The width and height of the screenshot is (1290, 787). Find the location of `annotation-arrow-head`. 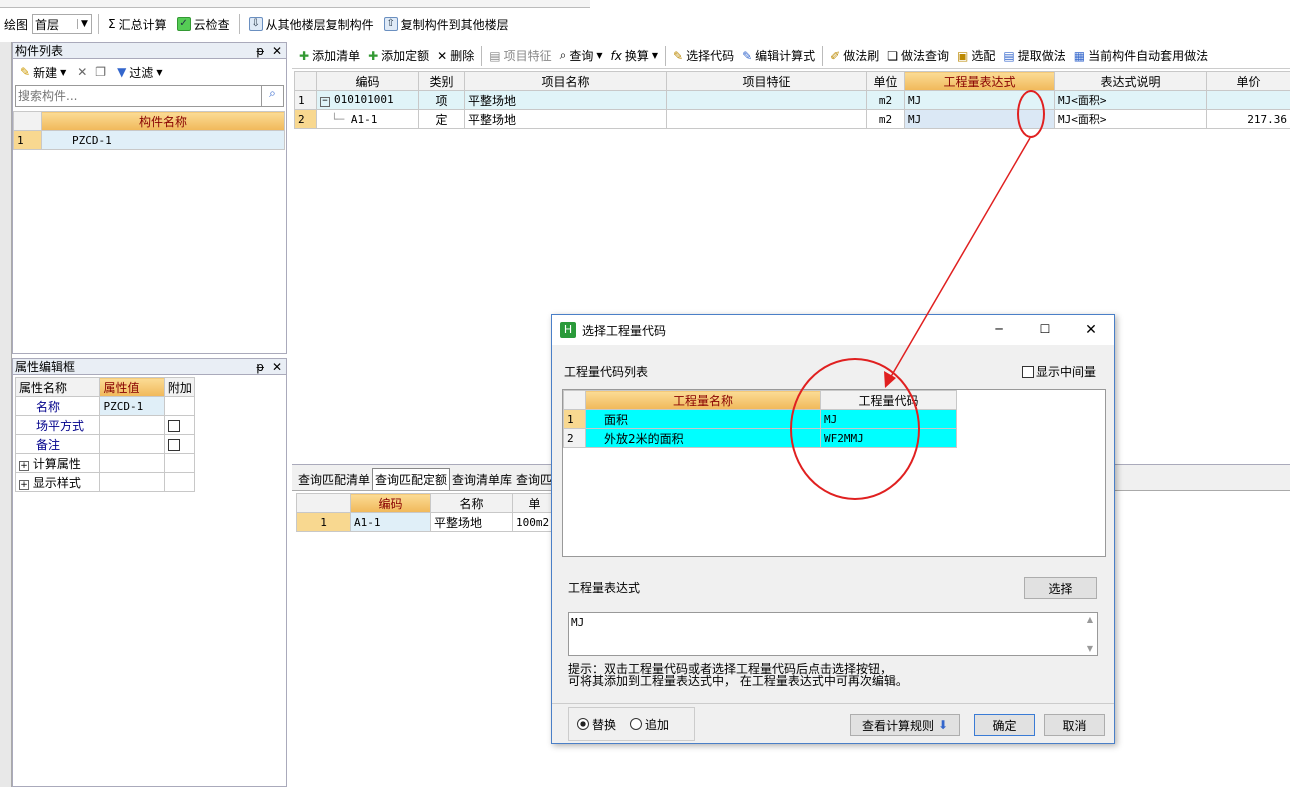

annotation-arrow-head is located at coordinates (890, 379).